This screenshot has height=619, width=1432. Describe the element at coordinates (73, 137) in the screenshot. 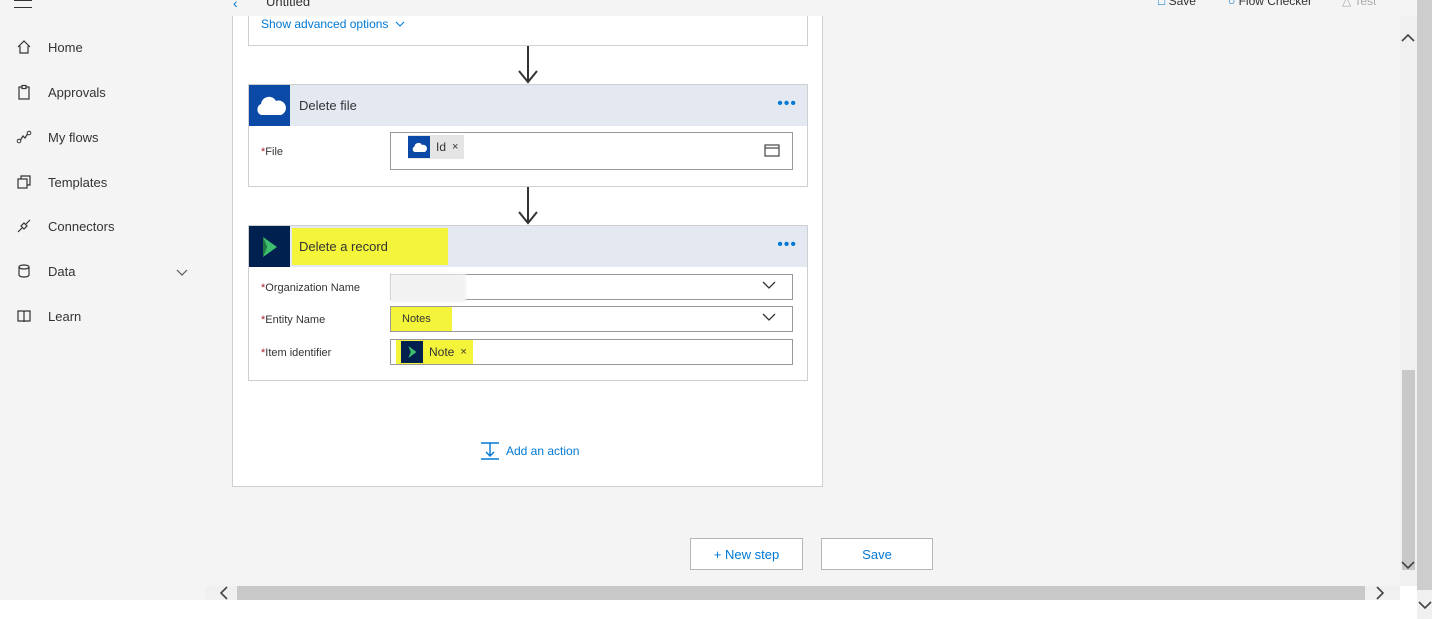

I see `nav-label: My flows` at that location.